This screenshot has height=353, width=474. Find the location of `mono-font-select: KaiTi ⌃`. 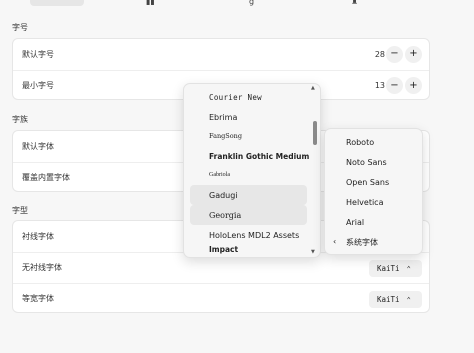

mono-font-select: KaiTi ⌃ is located at coordinates (395, 299).